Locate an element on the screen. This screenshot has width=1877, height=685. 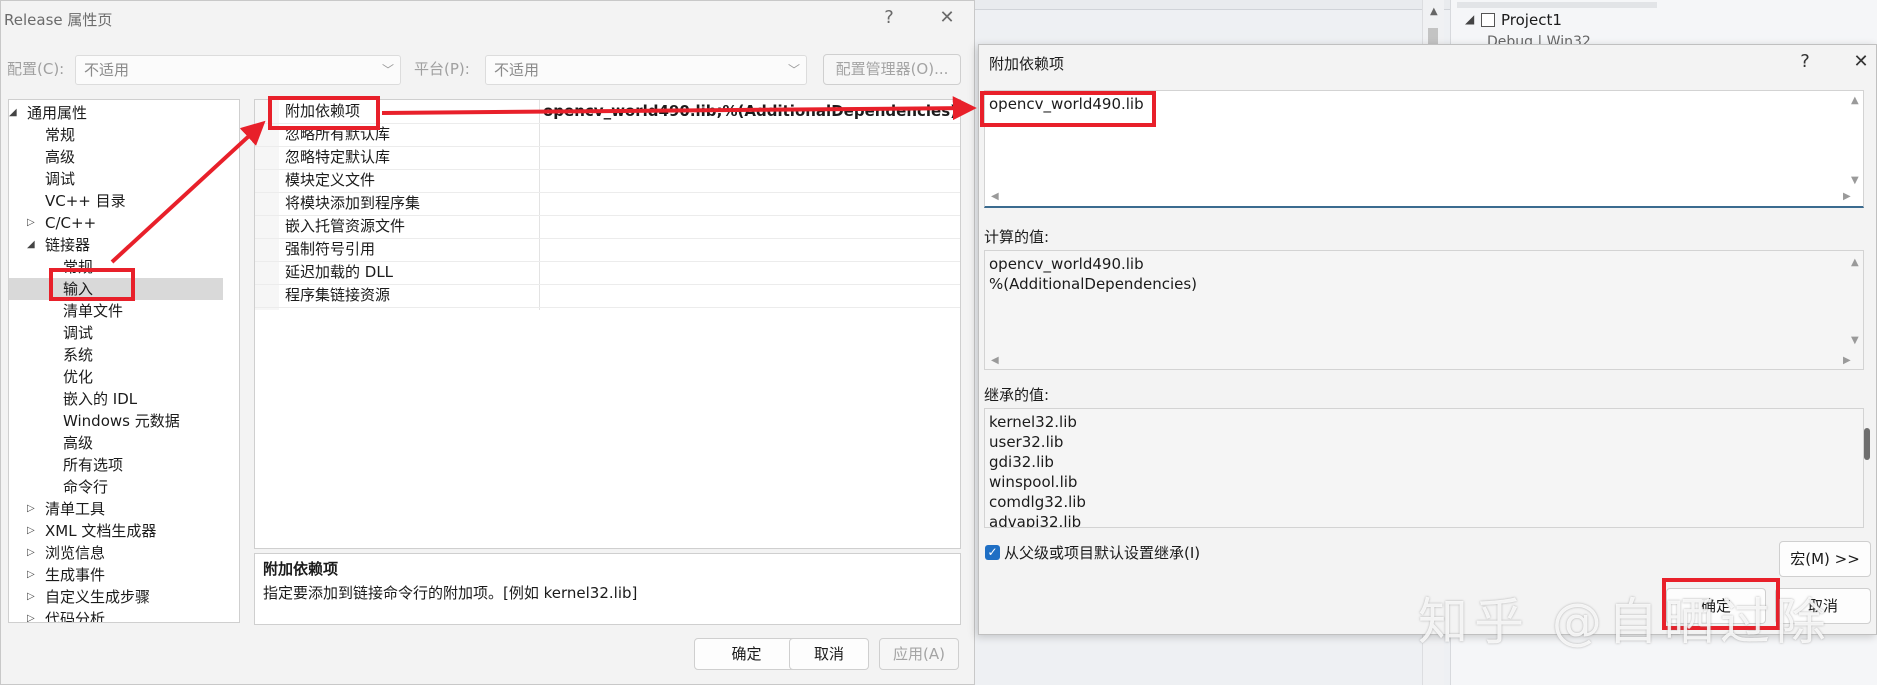
watermark-text: 知乎 @自晒过除 is located at coordinates (1625, 622).